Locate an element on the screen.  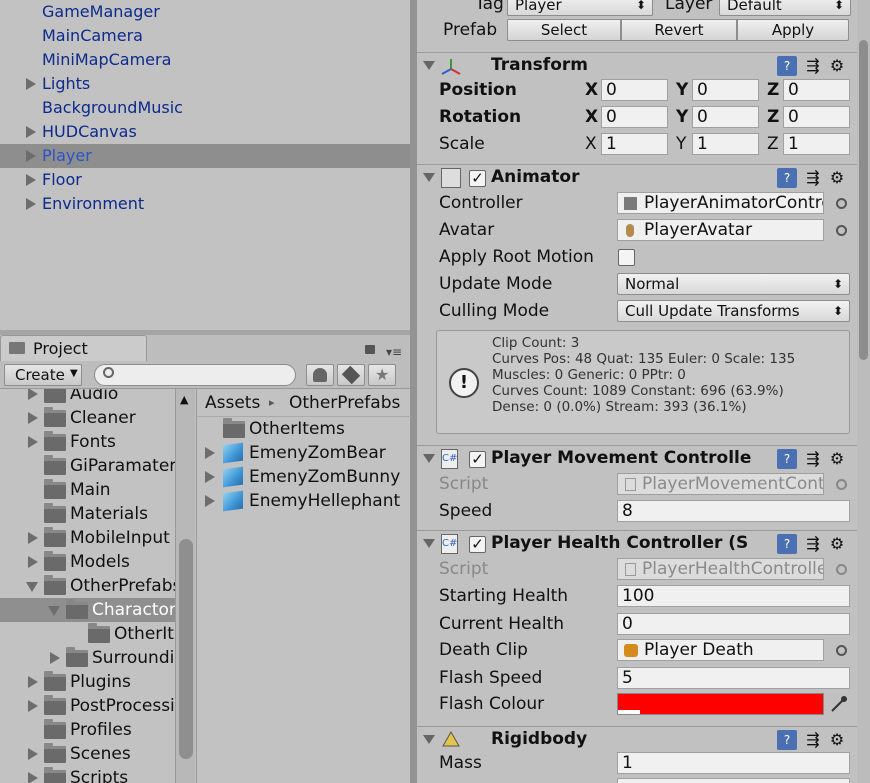
project-folder-item: Main is located at coordinates (87, 490).